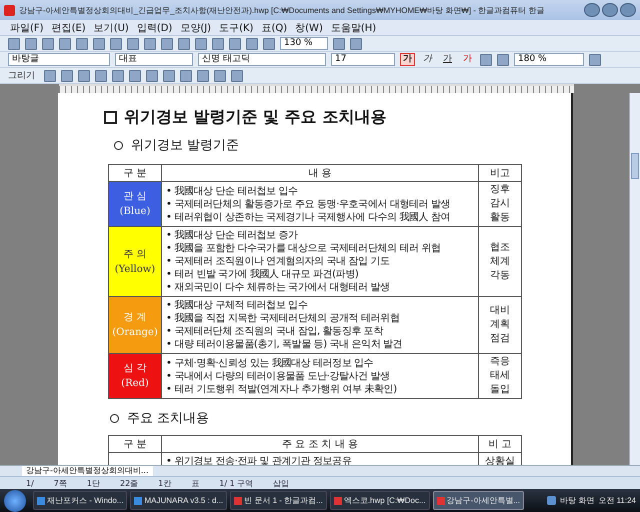 This screenshot has width=640, height=512. Describe the element at coordinates (60, 483) in the screenshot. I see `status-text: 7쪽` at that location.